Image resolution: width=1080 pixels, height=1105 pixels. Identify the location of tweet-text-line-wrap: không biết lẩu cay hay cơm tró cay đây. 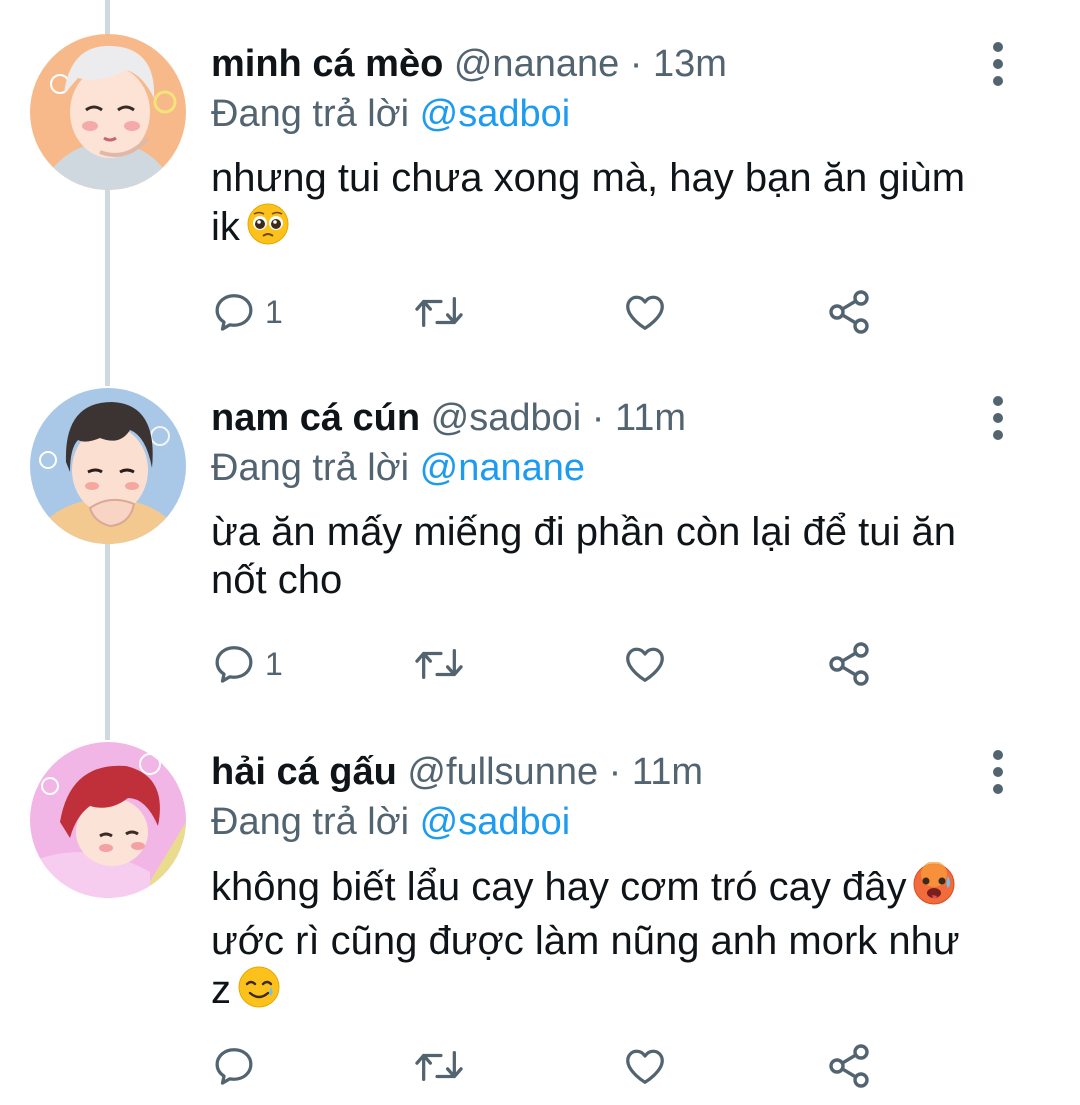
(611, 889).